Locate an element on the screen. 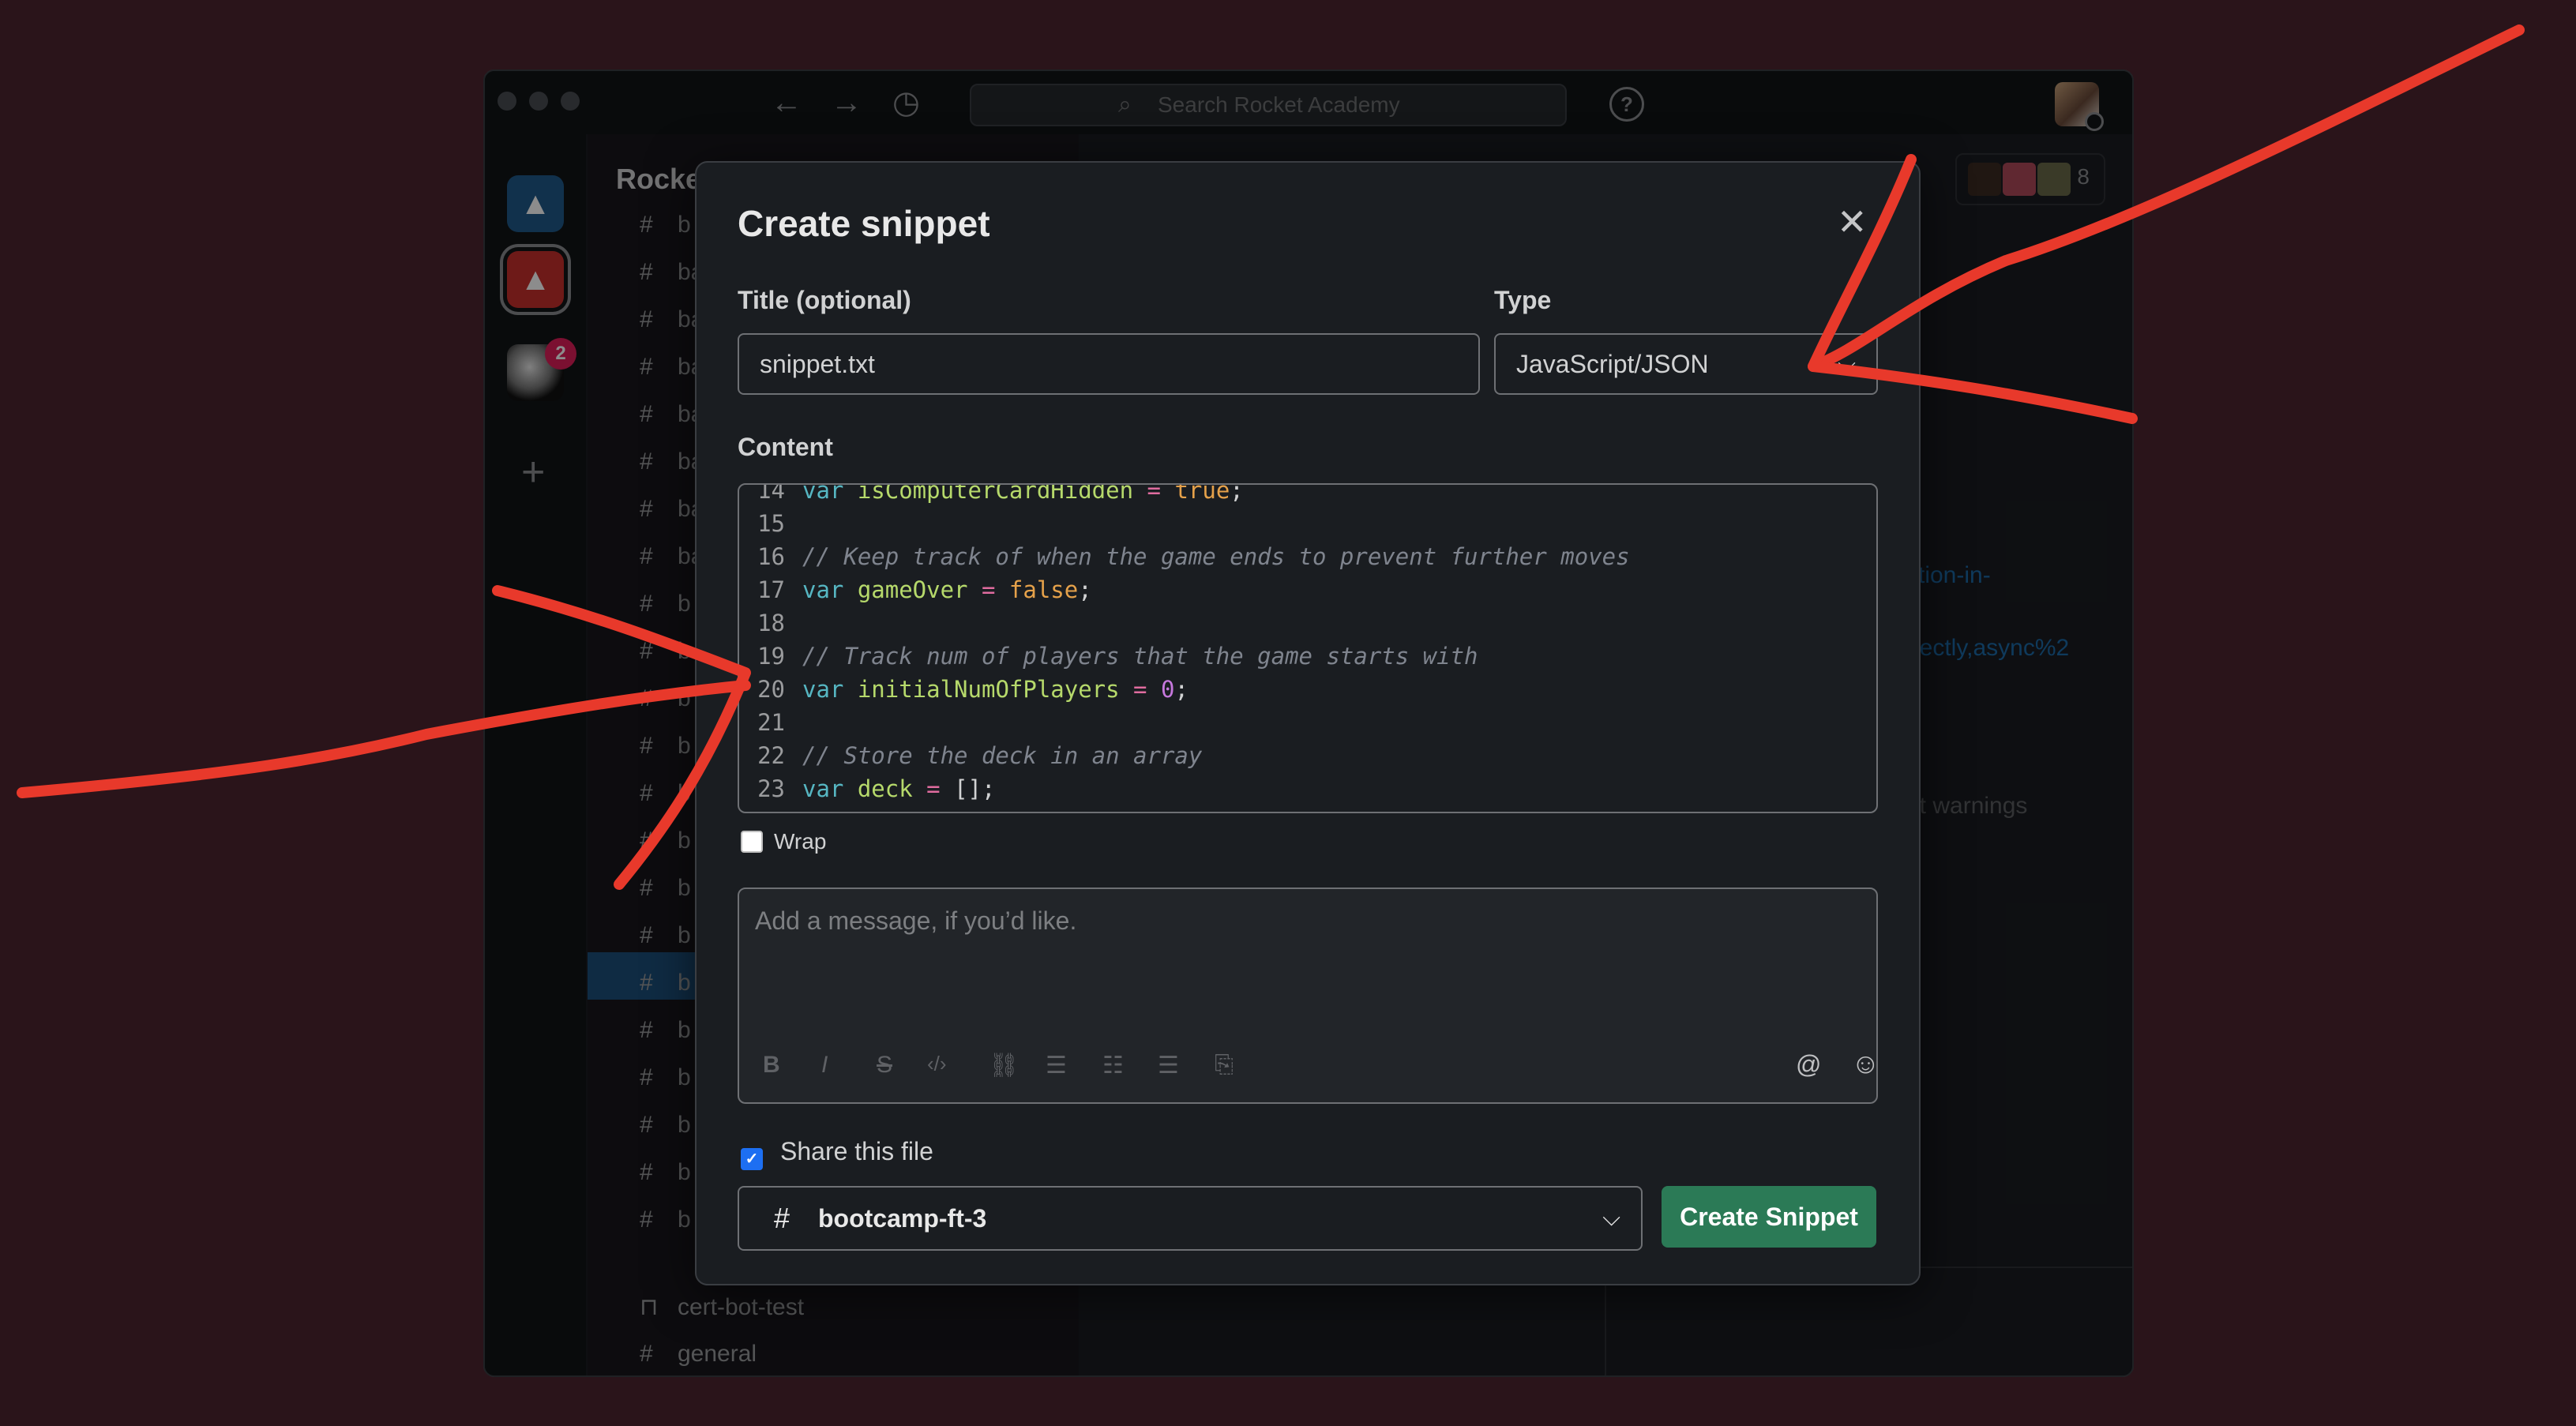 Image resolution: width=2576 pixels, height=1426 pixels. type-select: JavaScript/JSON ⌵ is located at coordinates (1686, 364).